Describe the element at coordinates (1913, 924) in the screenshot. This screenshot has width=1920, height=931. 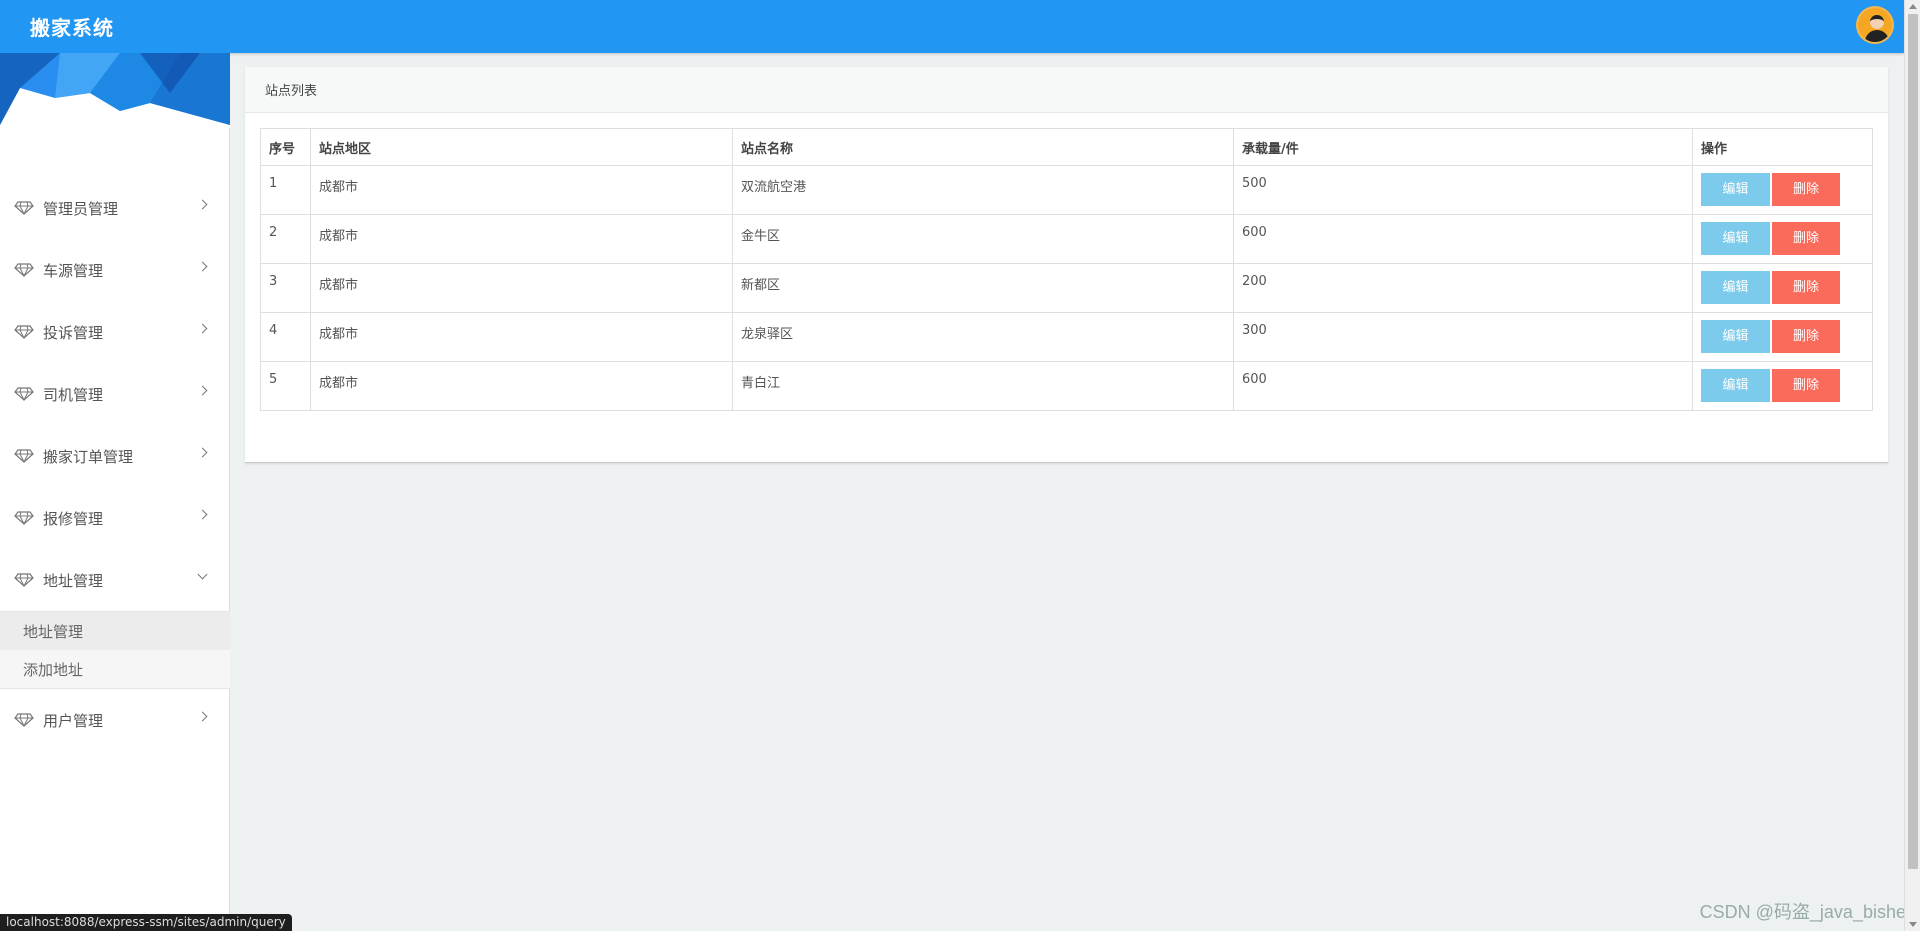
I see `scroll-down-arrow-icon` at that location.